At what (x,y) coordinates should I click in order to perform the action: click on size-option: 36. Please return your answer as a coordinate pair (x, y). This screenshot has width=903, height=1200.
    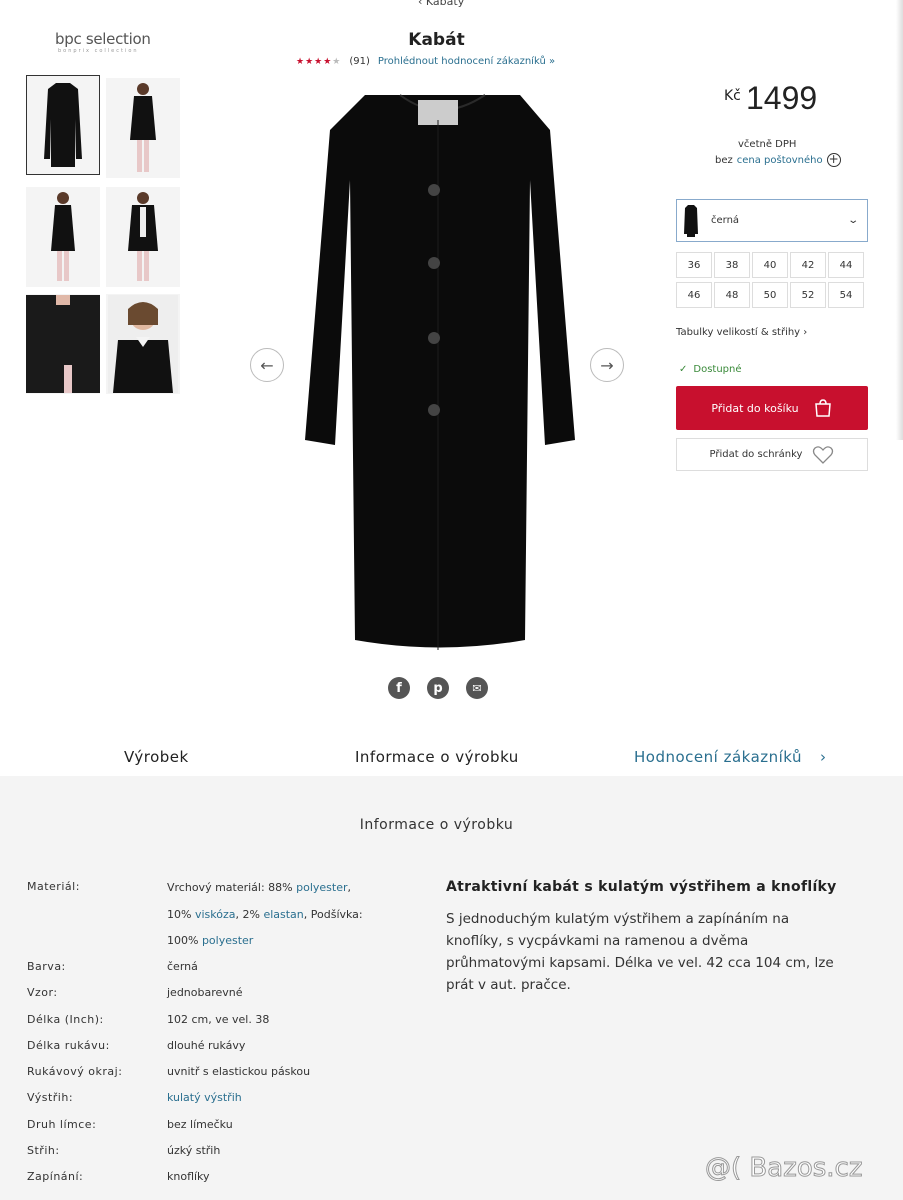
    Looking at the image, I should click on (694, 265).